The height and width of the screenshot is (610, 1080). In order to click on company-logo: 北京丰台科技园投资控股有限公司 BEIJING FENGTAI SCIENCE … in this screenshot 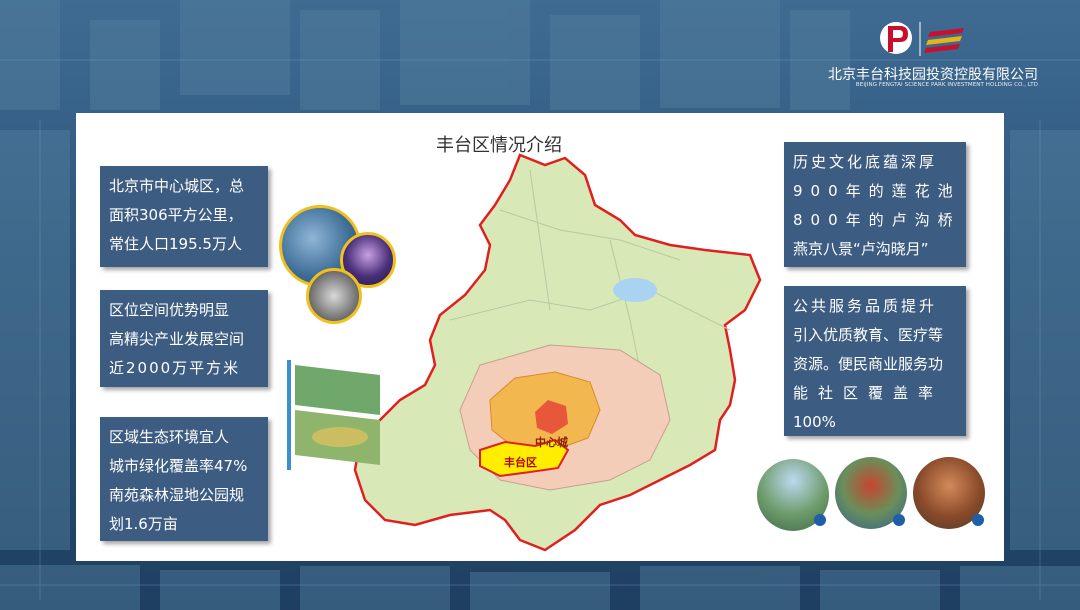, I will do `click(923, 56)`.